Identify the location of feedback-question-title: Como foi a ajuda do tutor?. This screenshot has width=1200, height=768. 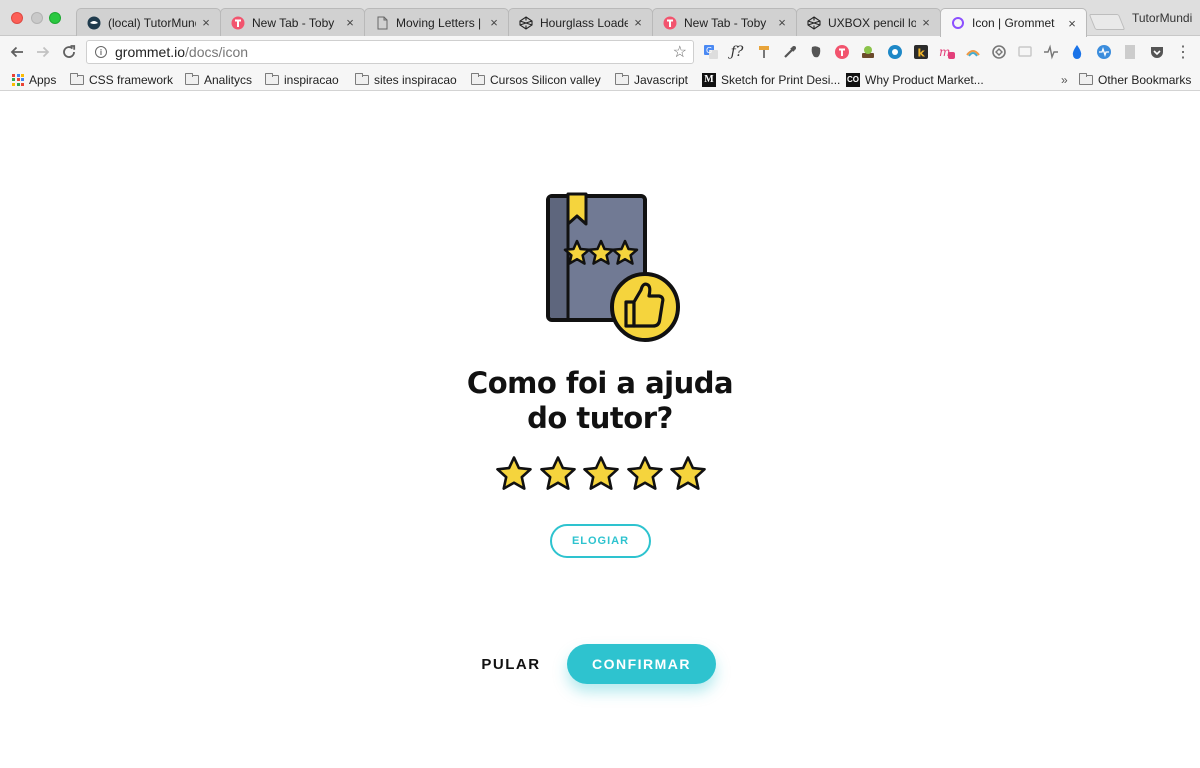
(600, 401).